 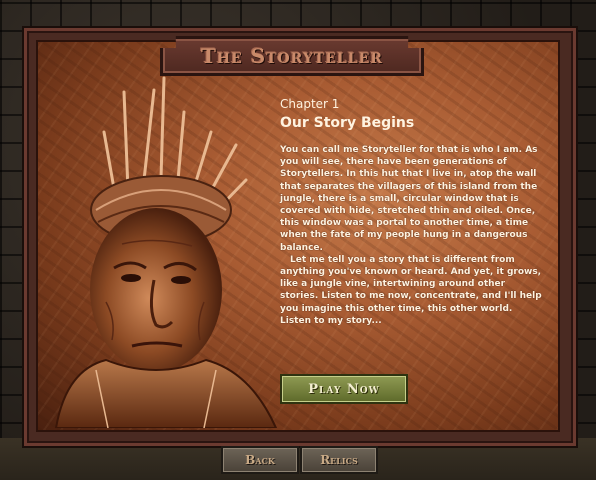 What do you see at coordinates (347, 123) in the screenshot?
I see `chapter-title: Our Story Begins` at bounding box center [347, 123].